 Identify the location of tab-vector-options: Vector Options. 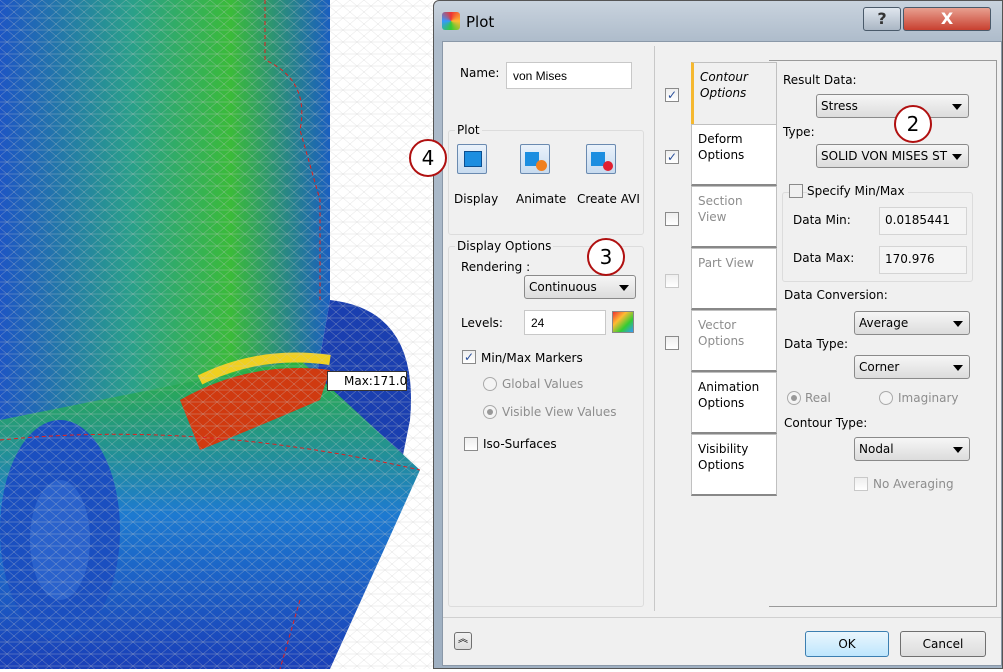
(734, 341).